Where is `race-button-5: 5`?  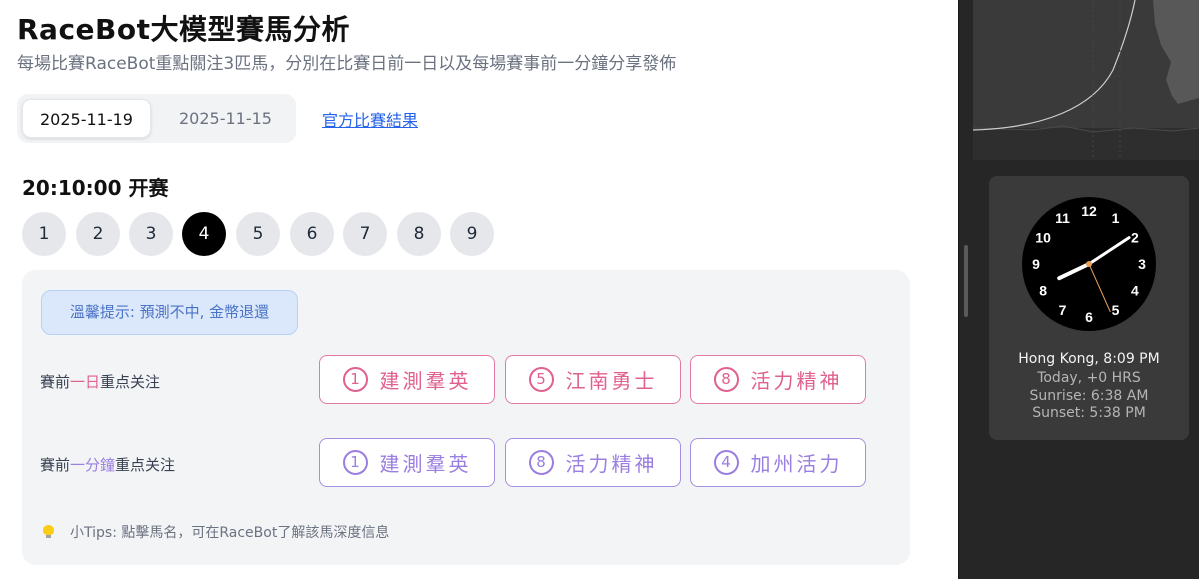
race-button-5: 5 is located at coordinates (258, 234).